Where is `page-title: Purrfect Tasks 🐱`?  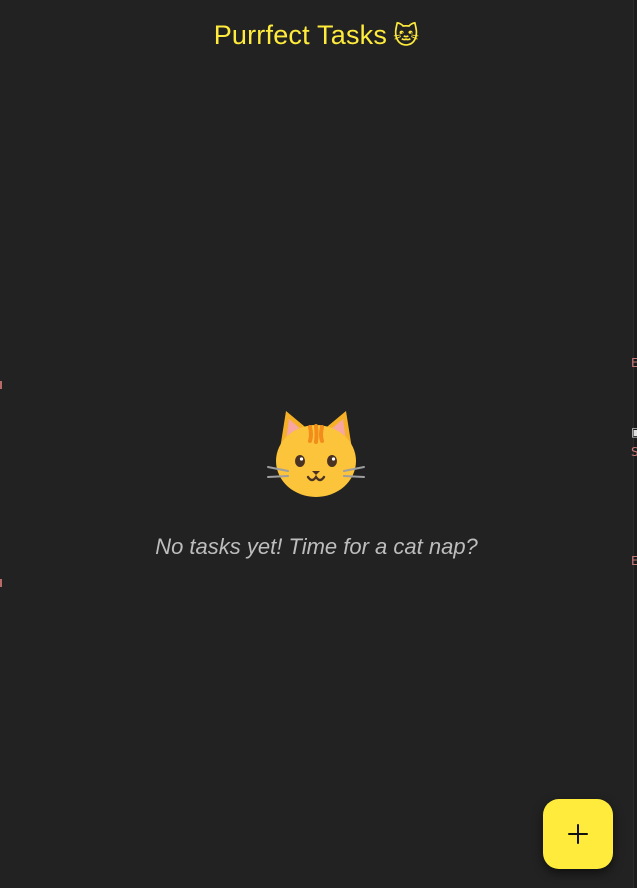
page-title: Purrfect Tasks 🐱 is located at coordinates (316, 35).